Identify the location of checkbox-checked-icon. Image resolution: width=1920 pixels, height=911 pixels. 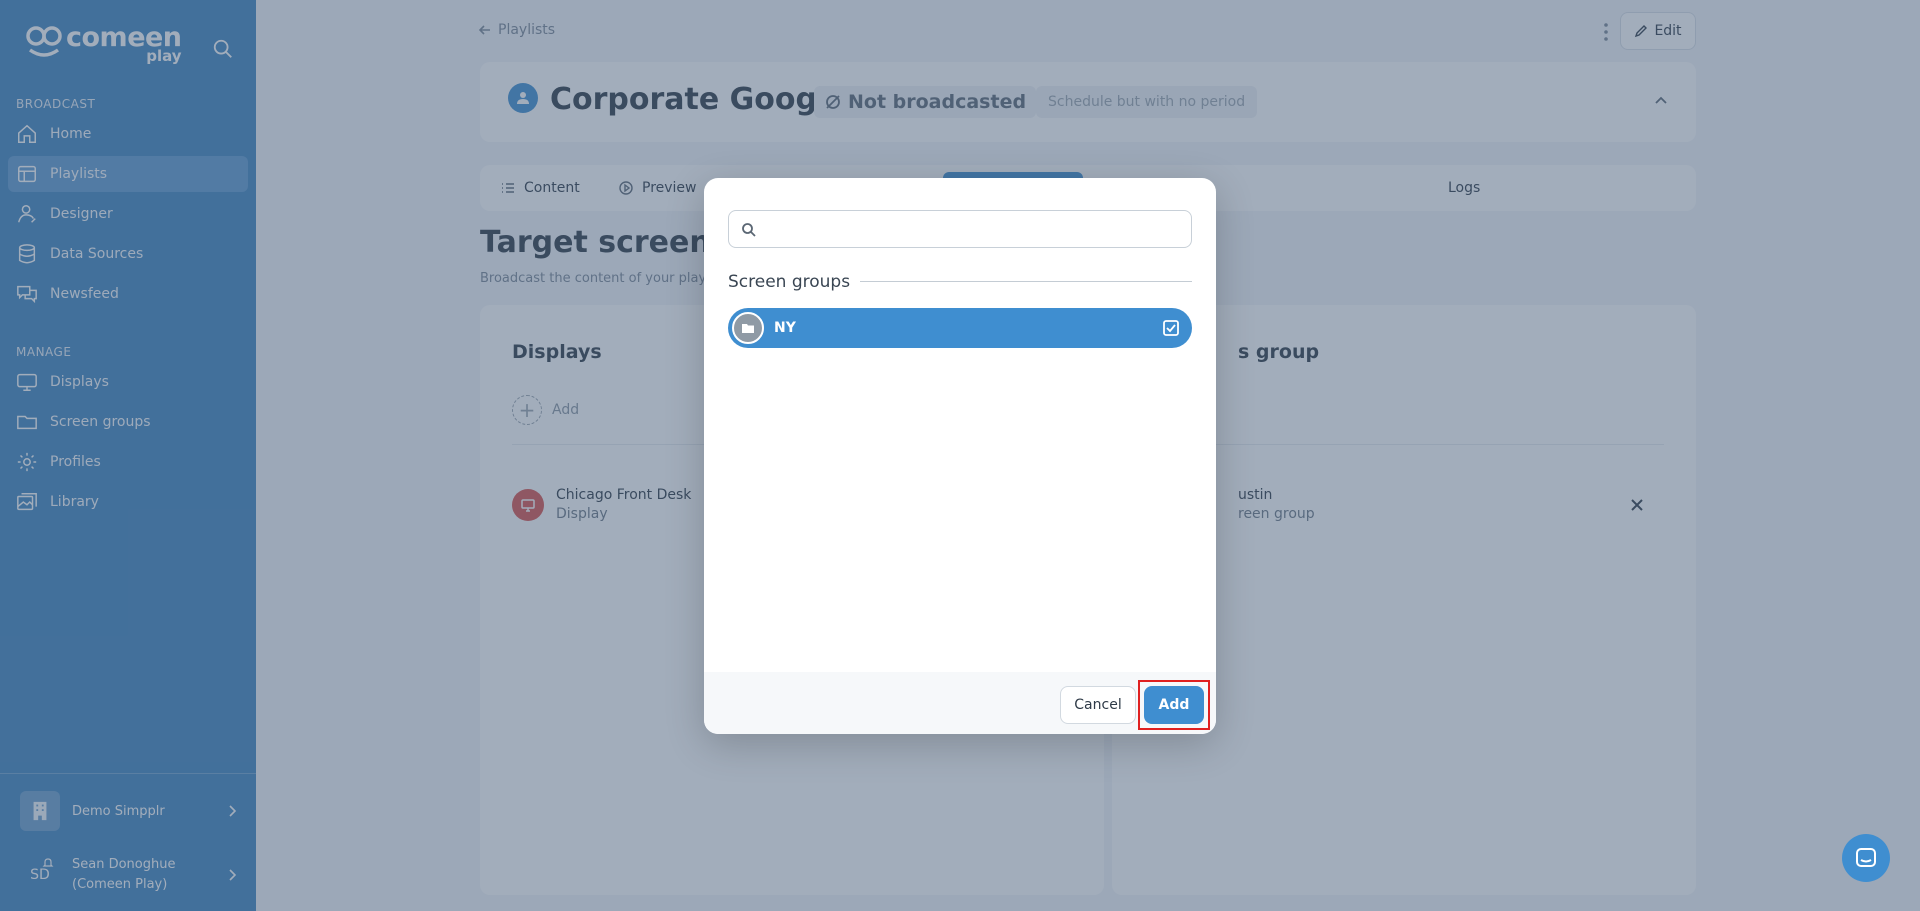
(1171, 328).